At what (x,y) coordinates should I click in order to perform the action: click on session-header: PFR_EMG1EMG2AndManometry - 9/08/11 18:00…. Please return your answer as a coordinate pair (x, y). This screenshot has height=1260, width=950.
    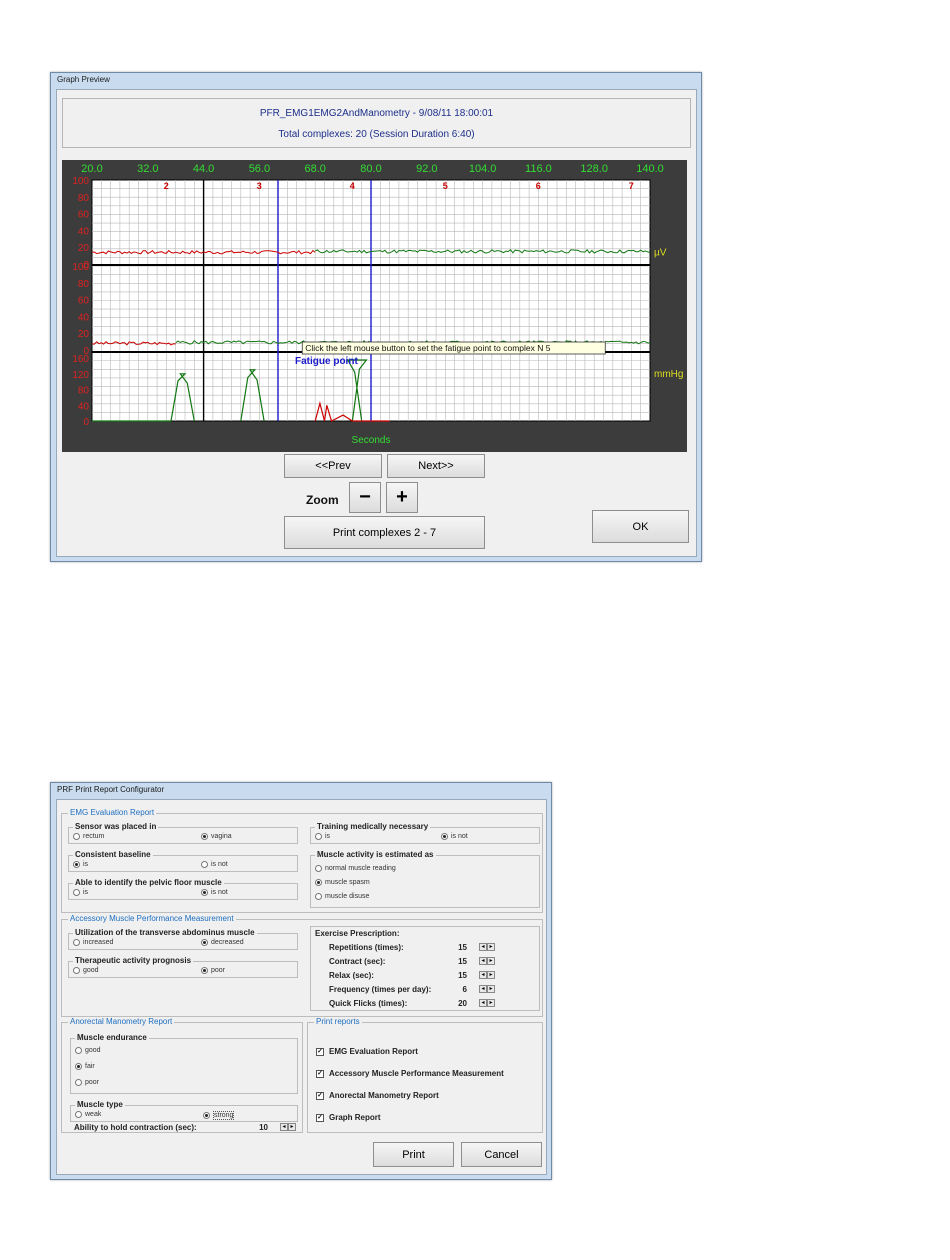
    Looking at the image, I should click on (376, 123).